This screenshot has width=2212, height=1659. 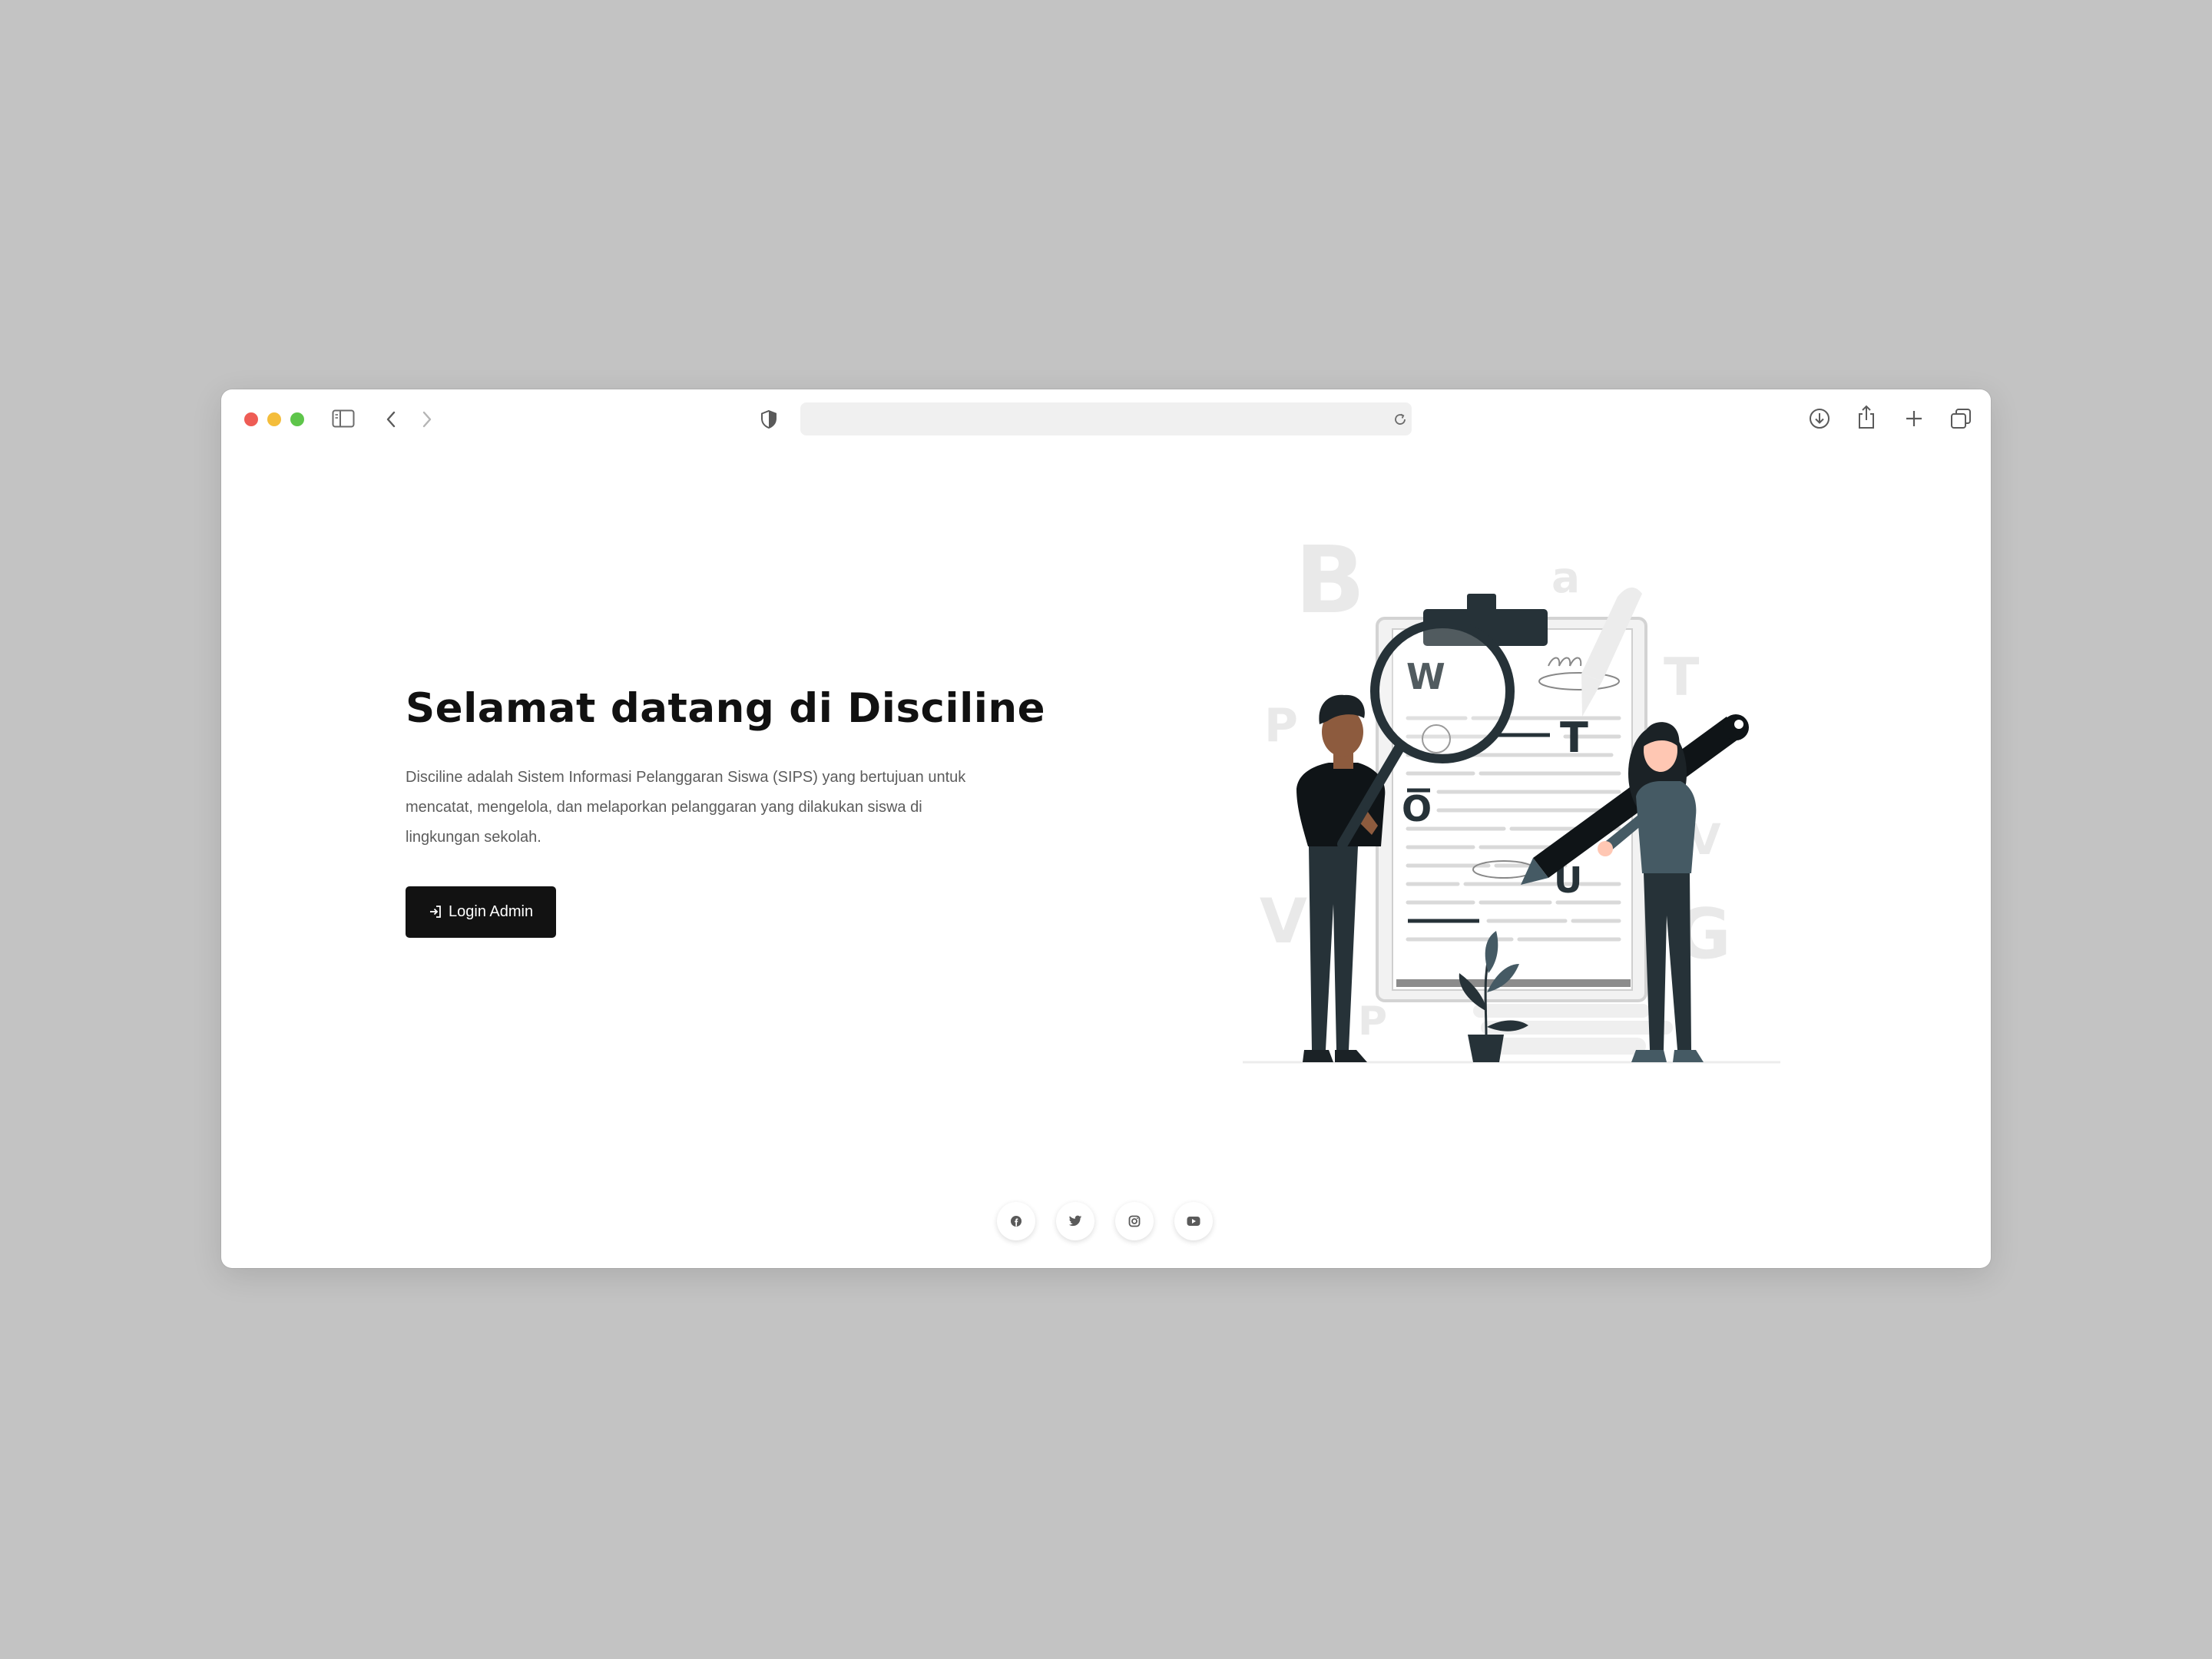 I want to click on login-icon, so click(x=435, y=912).